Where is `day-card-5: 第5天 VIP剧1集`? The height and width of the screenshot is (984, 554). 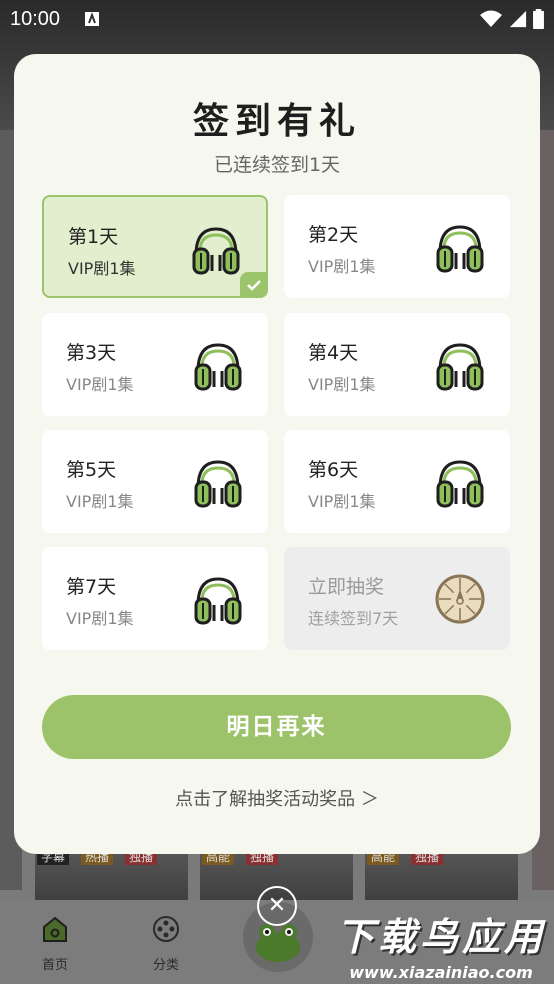 day-card-5: 第5天 VIP剧1集 is located at coordinates (155, 481).